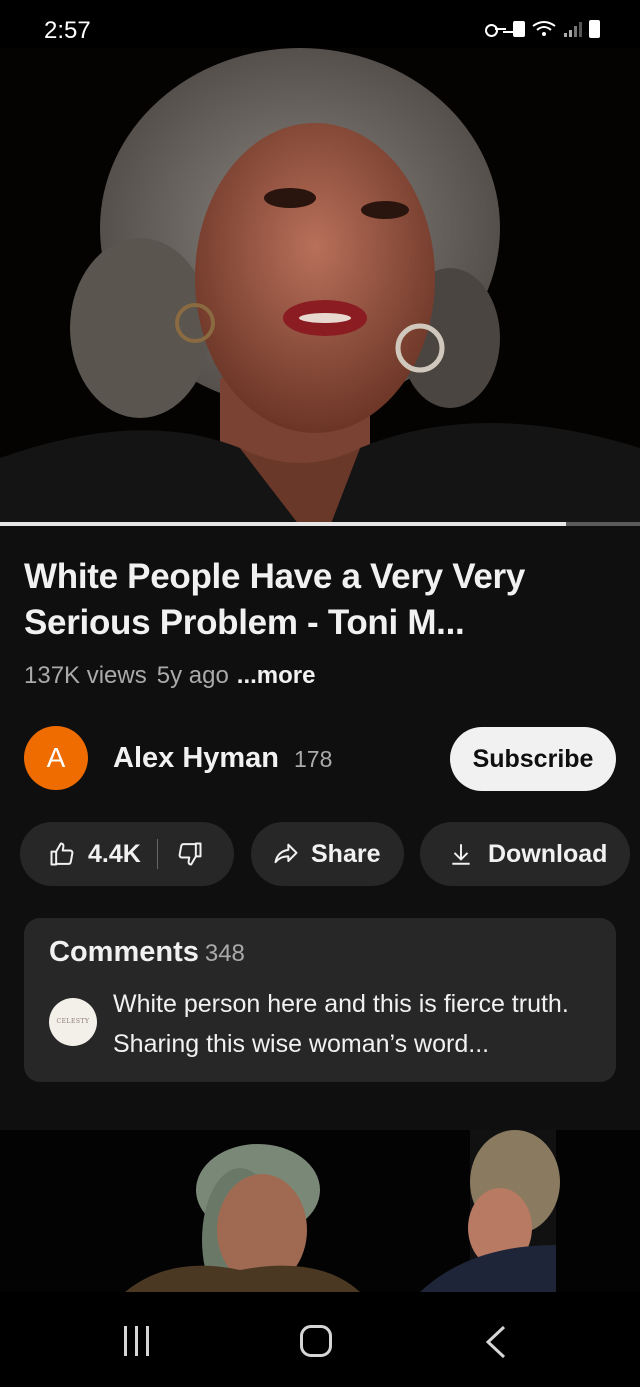  Describe the element at coordinates (594, 29) in the screenshot. I see `battery-icon` at that location.